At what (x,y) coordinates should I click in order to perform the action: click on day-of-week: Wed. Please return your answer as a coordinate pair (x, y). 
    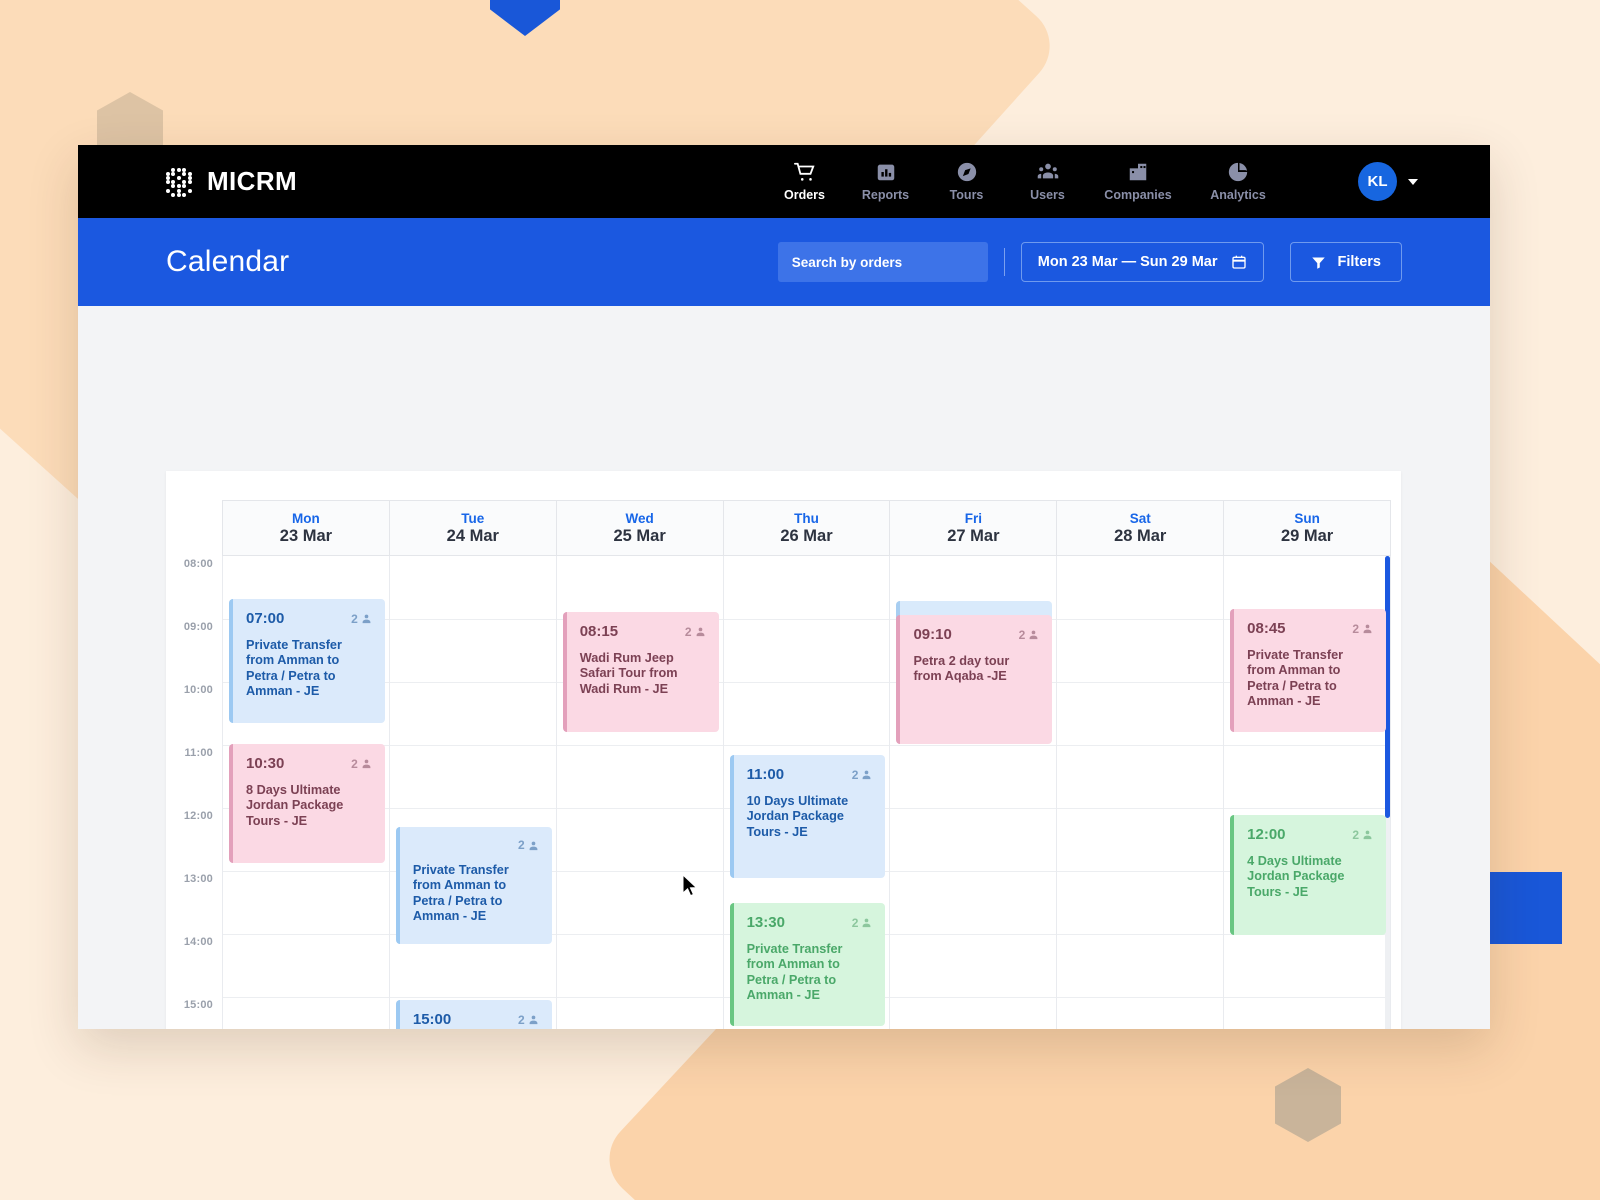
    Looking at the image, I should click on (639, 518).